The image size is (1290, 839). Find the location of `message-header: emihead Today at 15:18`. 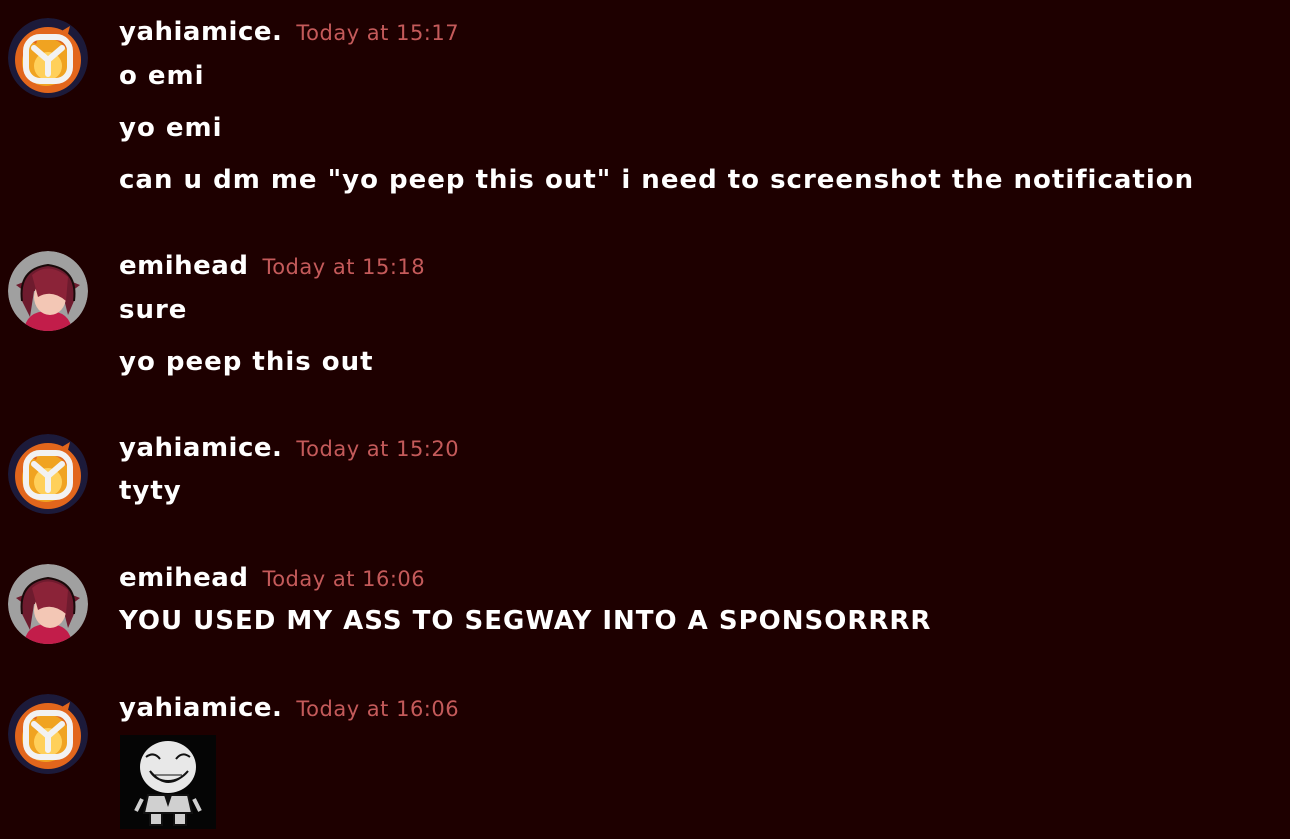

message-header: emihead Today at 15:18 is located at coordinates (272, 266).